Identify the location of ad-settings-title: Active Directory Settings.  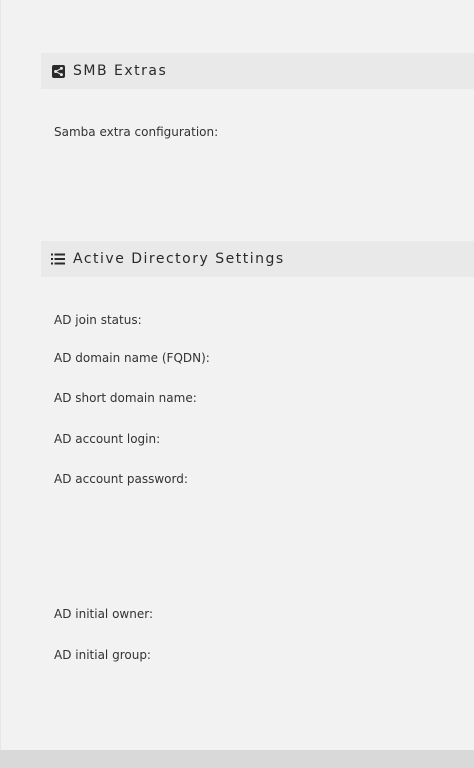
(179, 259).